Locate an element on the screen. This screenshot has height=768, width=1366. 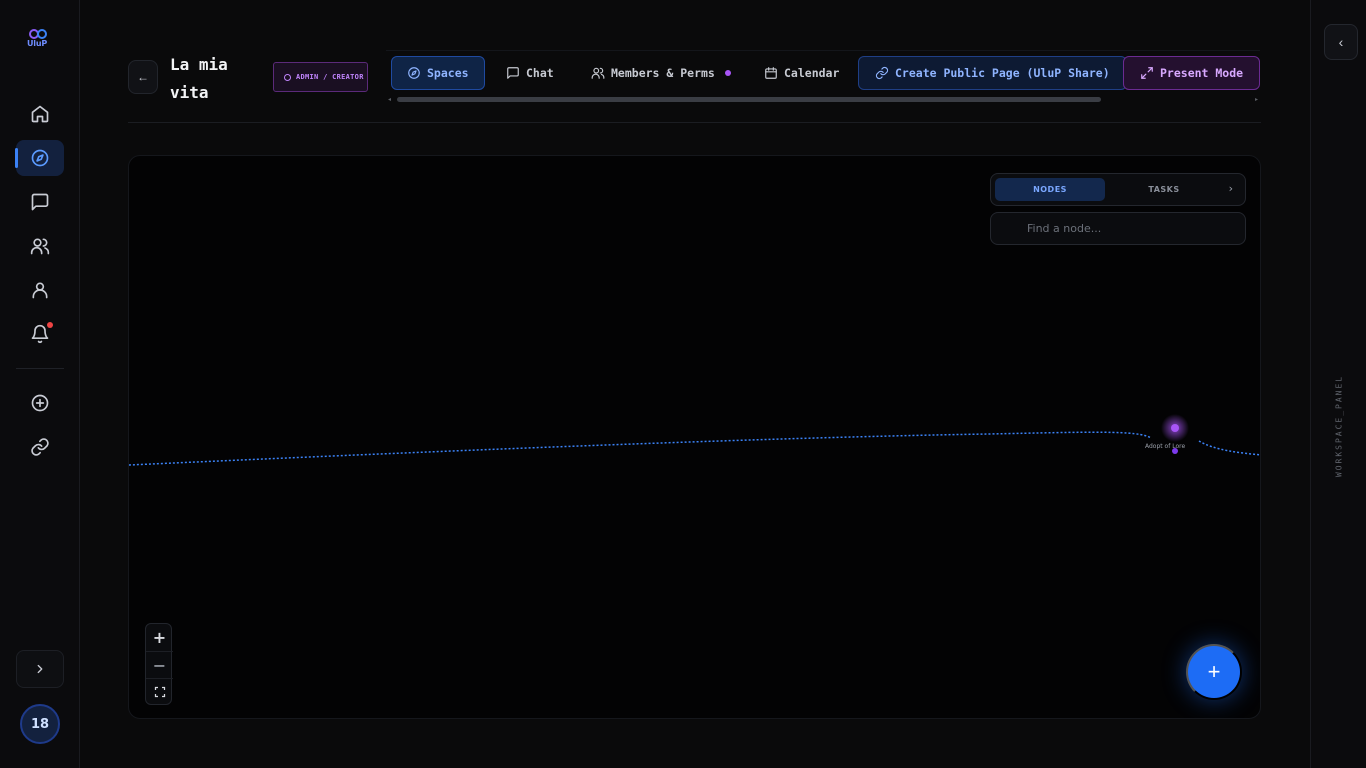
tab-label: Calendar is located at coordinates (812, 73).